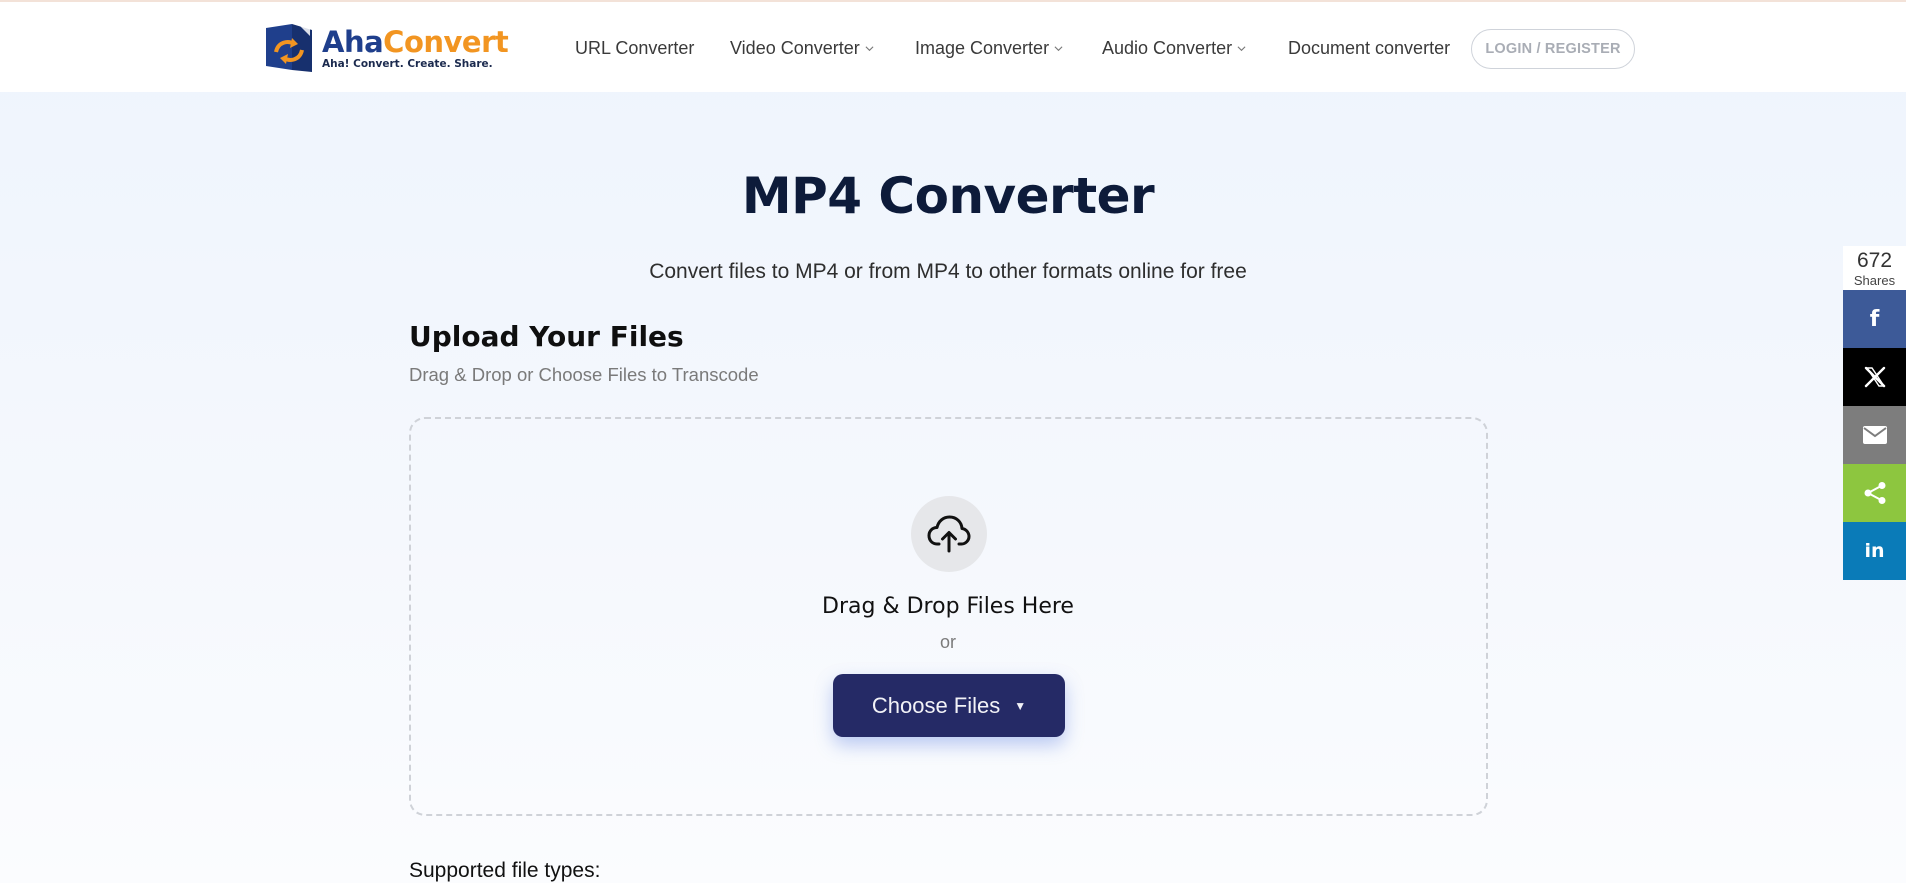  I want to click on nav-label: Image Converter, so click(982, 48).